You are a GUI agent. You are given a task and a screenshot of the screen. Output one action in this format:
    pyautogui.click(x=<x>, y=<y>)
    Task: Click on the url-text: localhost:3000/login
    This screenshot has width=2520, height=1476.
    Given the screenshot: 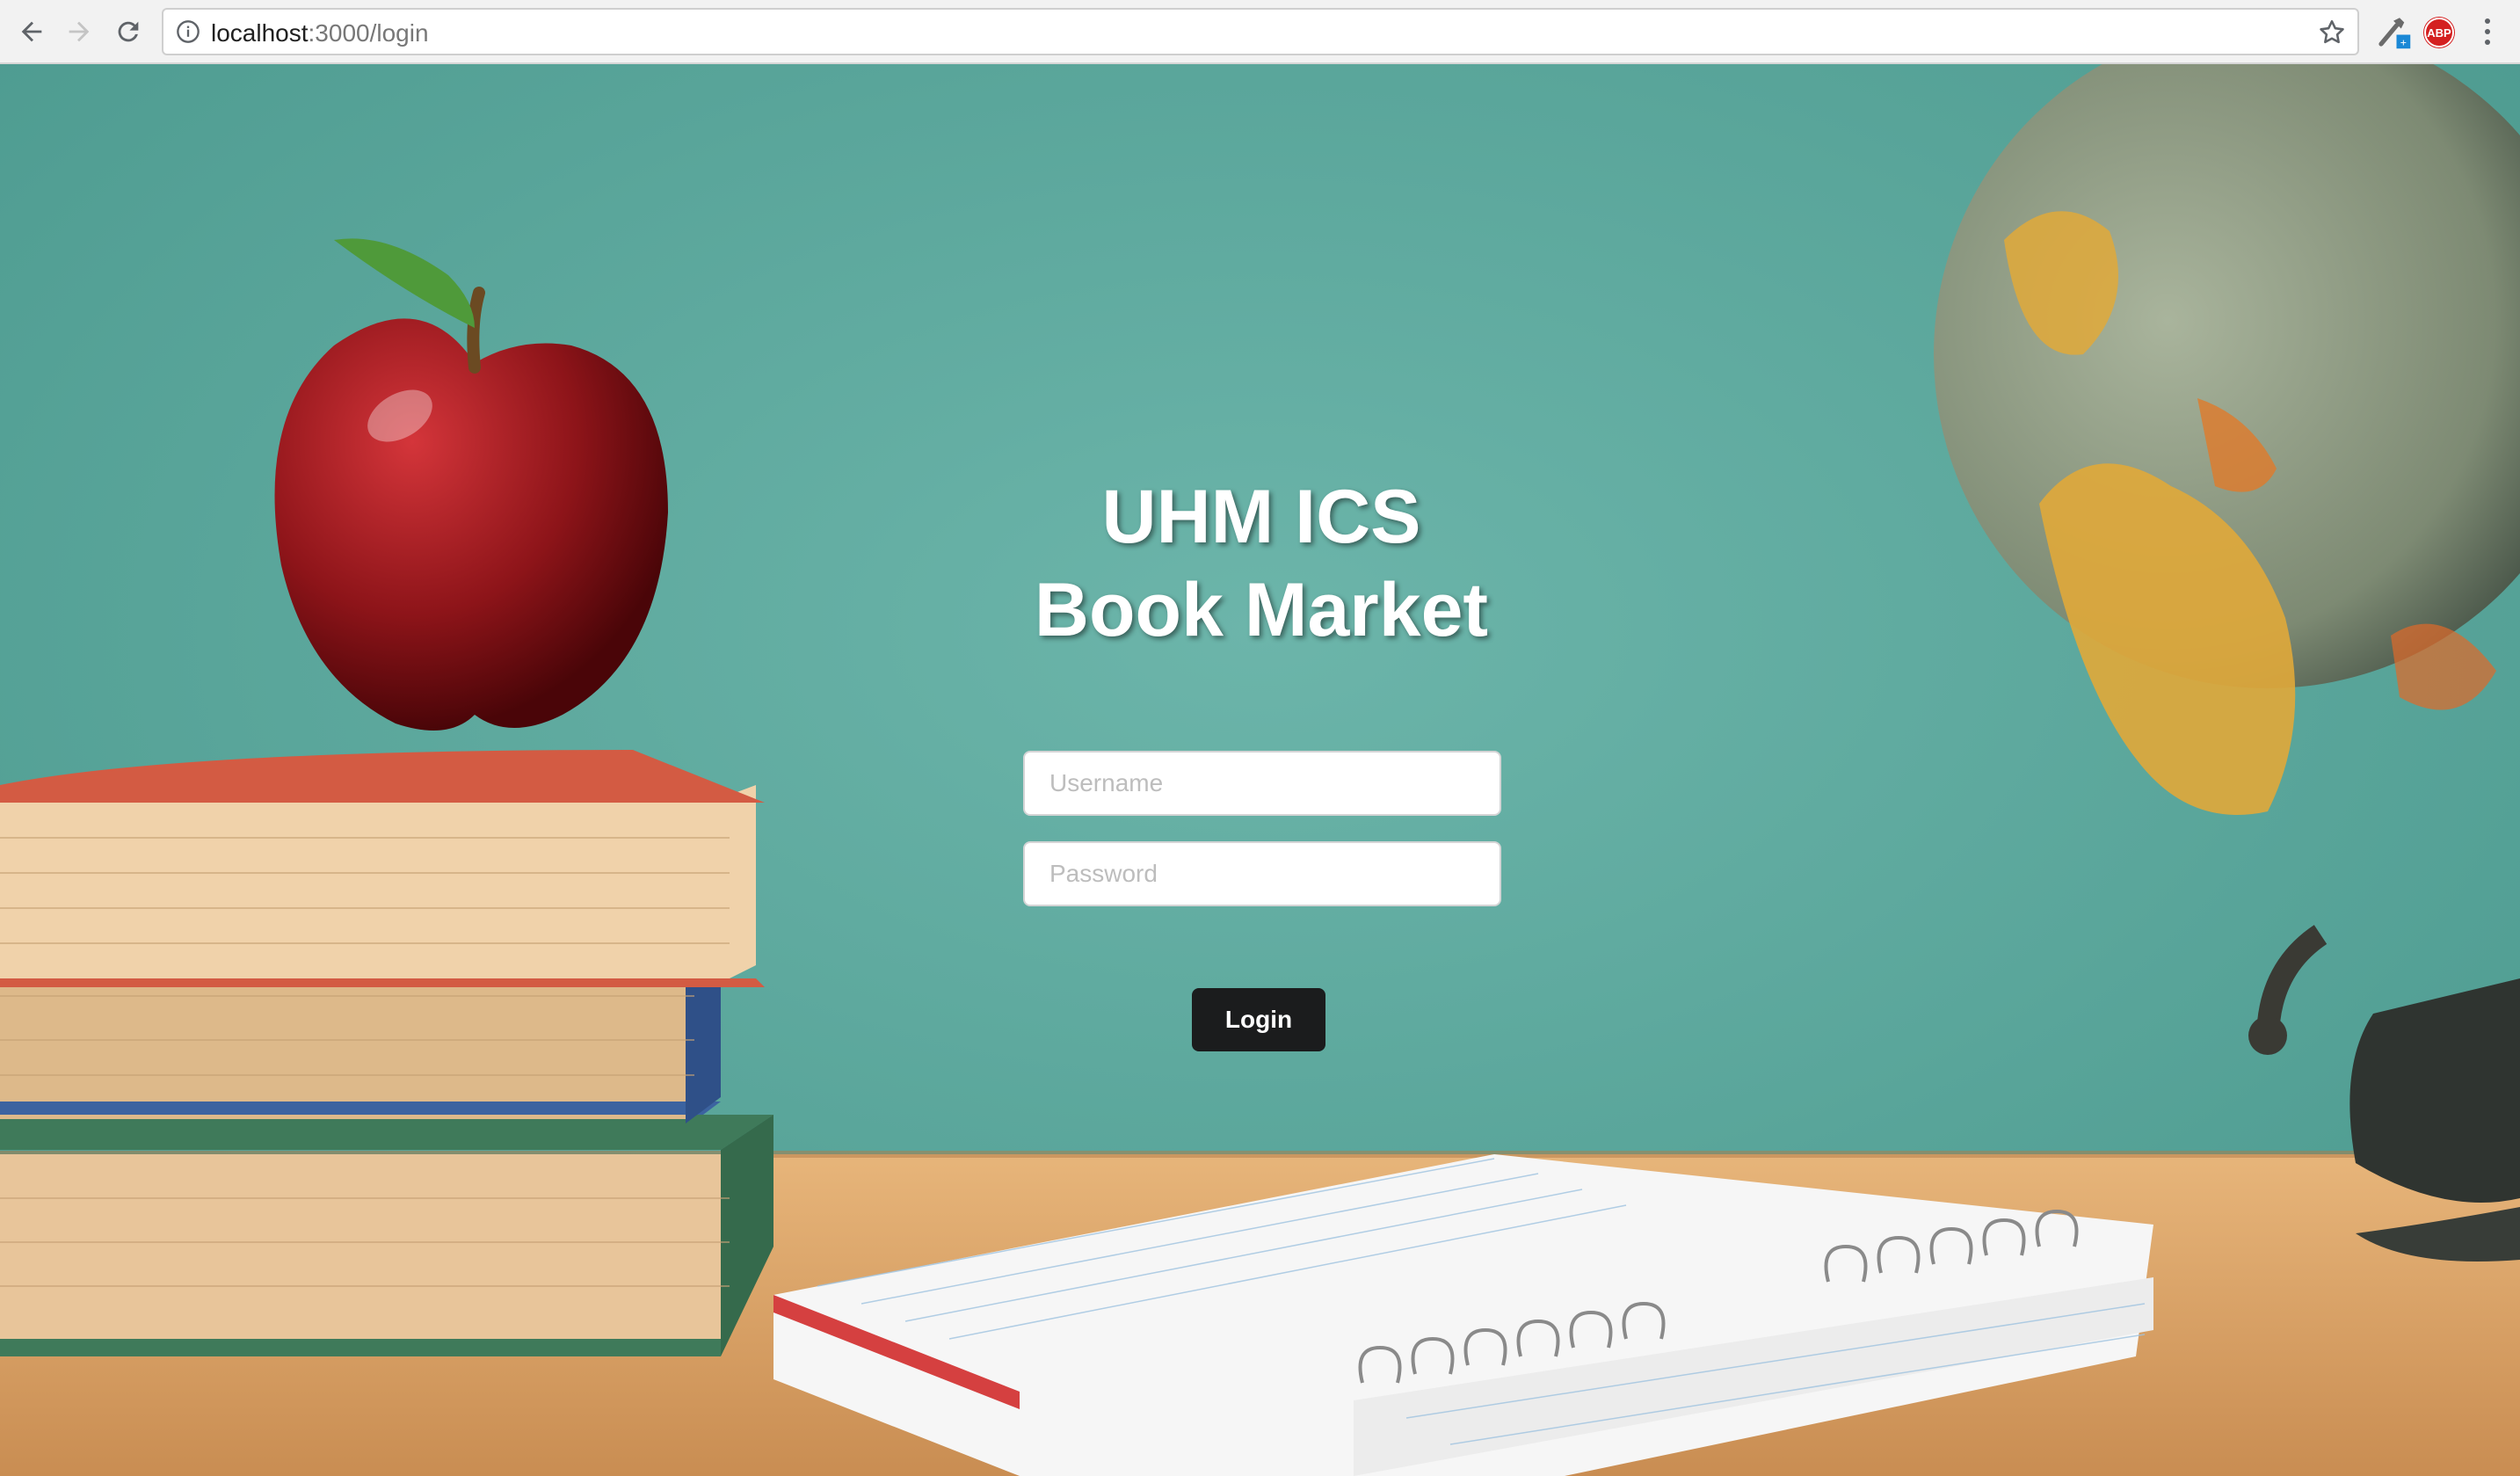 What is the action you would take?
    pyautogui.click(x=320, y=33)
    